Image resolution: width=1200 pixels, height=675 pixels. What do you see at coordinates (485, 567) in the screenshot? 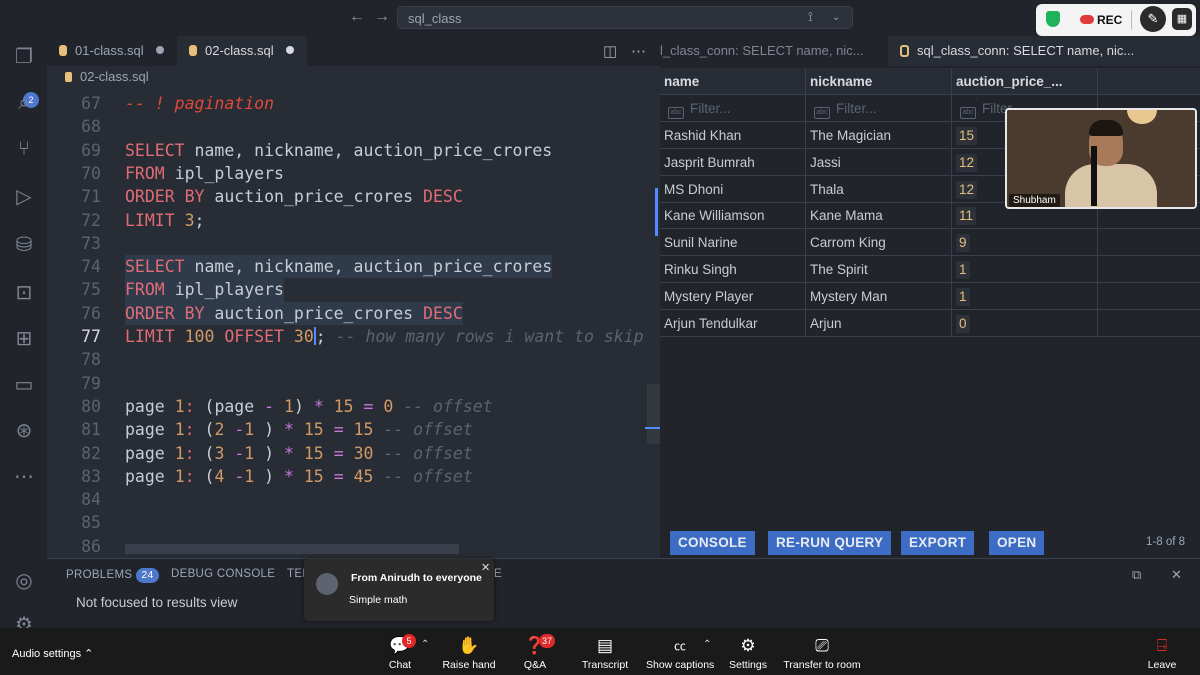
I see `close-icon: ✕` at bounding box center [485, 567].